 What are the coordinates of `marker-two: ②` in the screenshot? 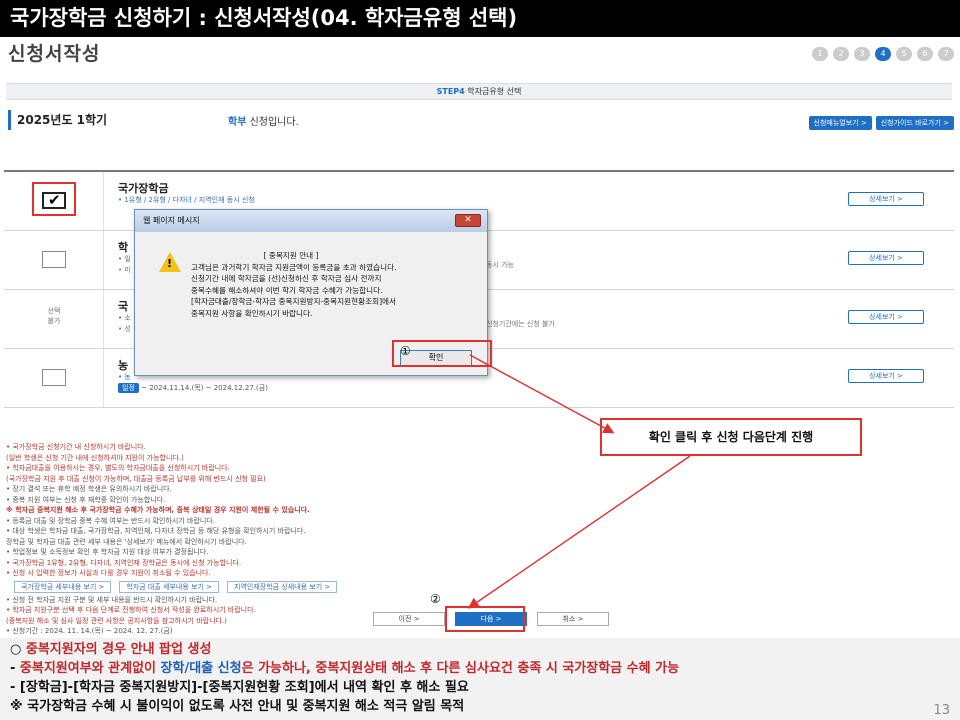 It's located at (435, 599).